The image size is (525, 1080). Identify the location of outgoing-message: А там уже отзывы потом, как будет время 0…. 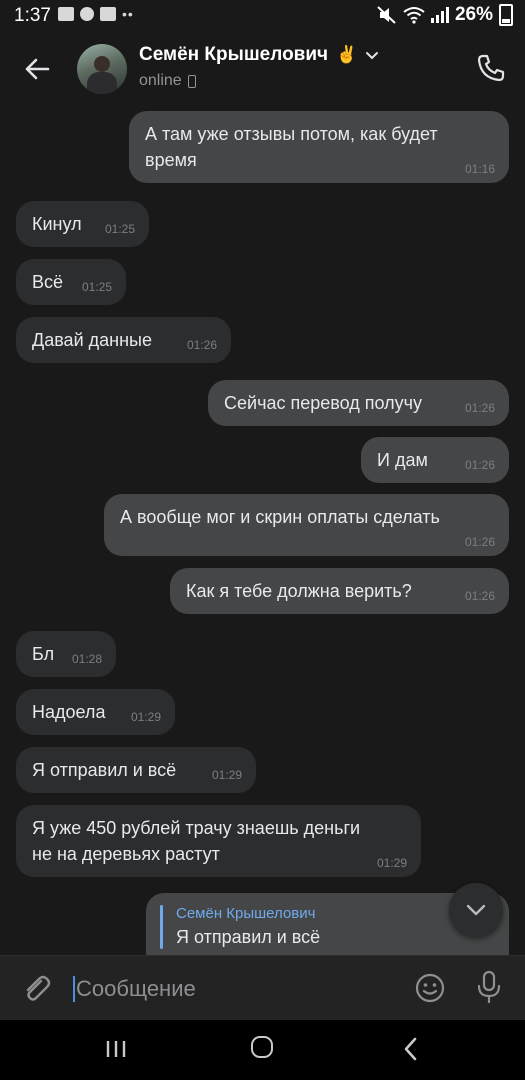
(319, 147).